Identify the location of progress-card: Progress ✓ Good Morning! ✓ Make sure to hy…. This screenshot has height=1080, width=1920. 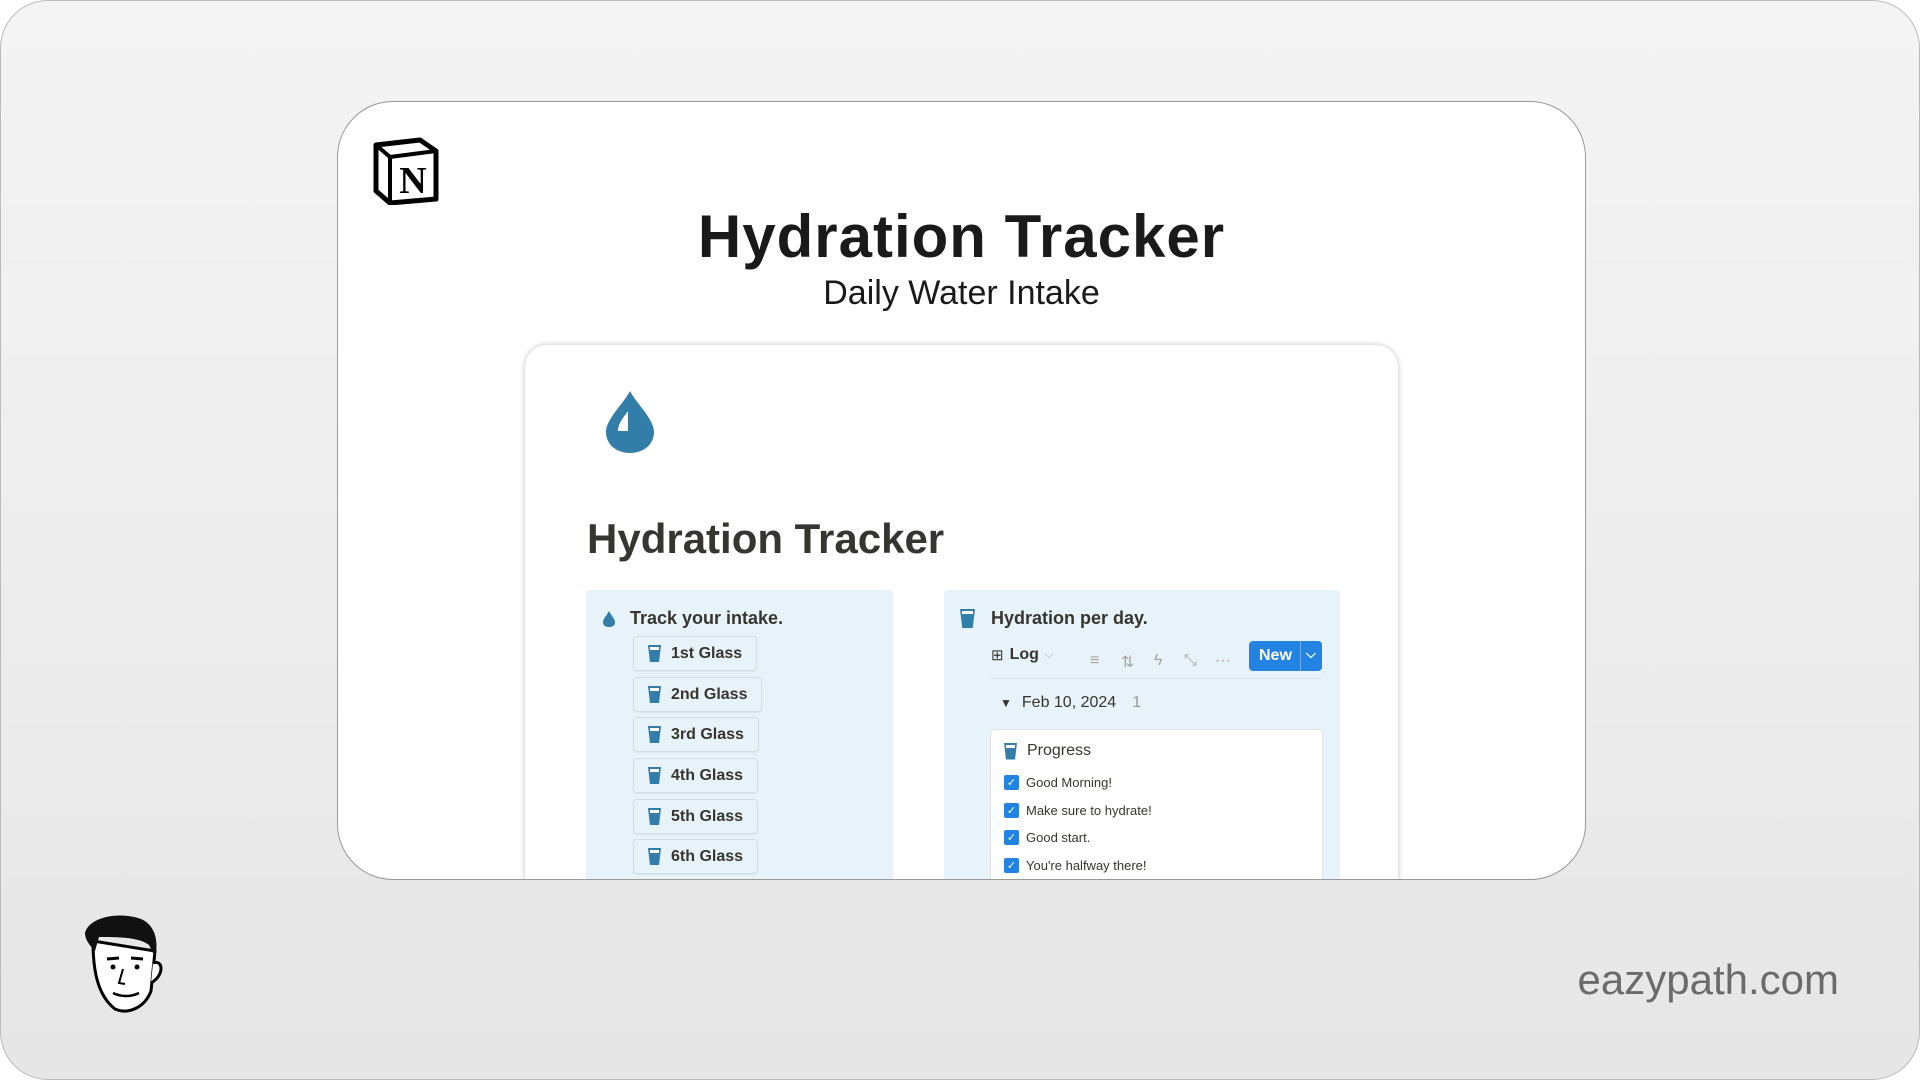
(1156, 804).